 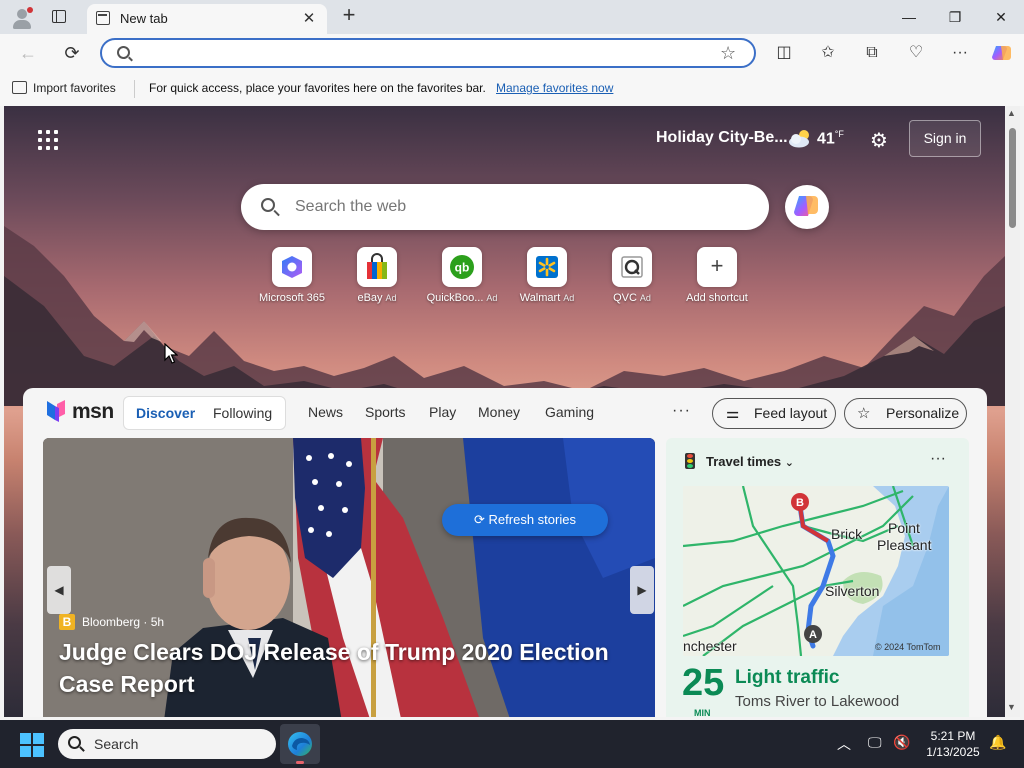 I want to click on sign-in-button: Sign in, so click(x=945, y=138).